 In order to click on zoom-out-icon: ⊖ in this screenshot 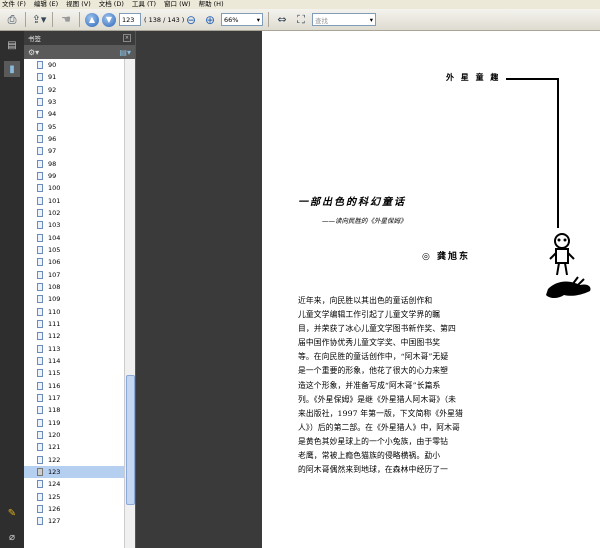, I will do `click(191, 20)`.